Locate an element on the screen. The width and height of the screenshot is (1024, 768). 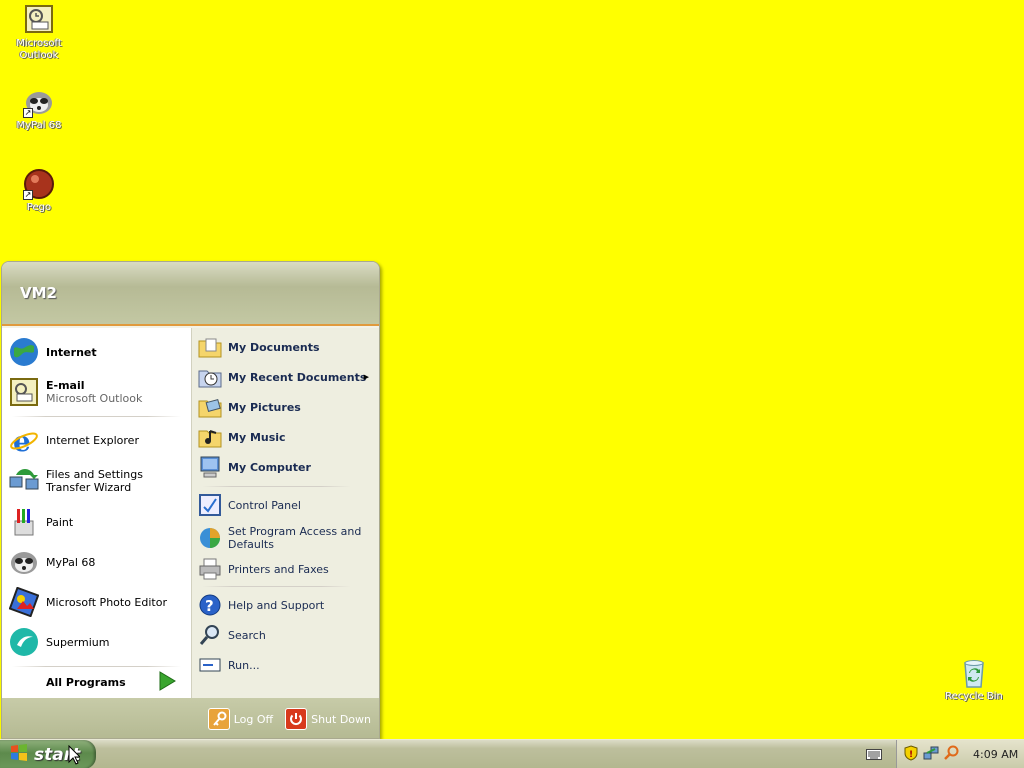
shut-down-label: Shut Down is located at coordinates (341, 719).